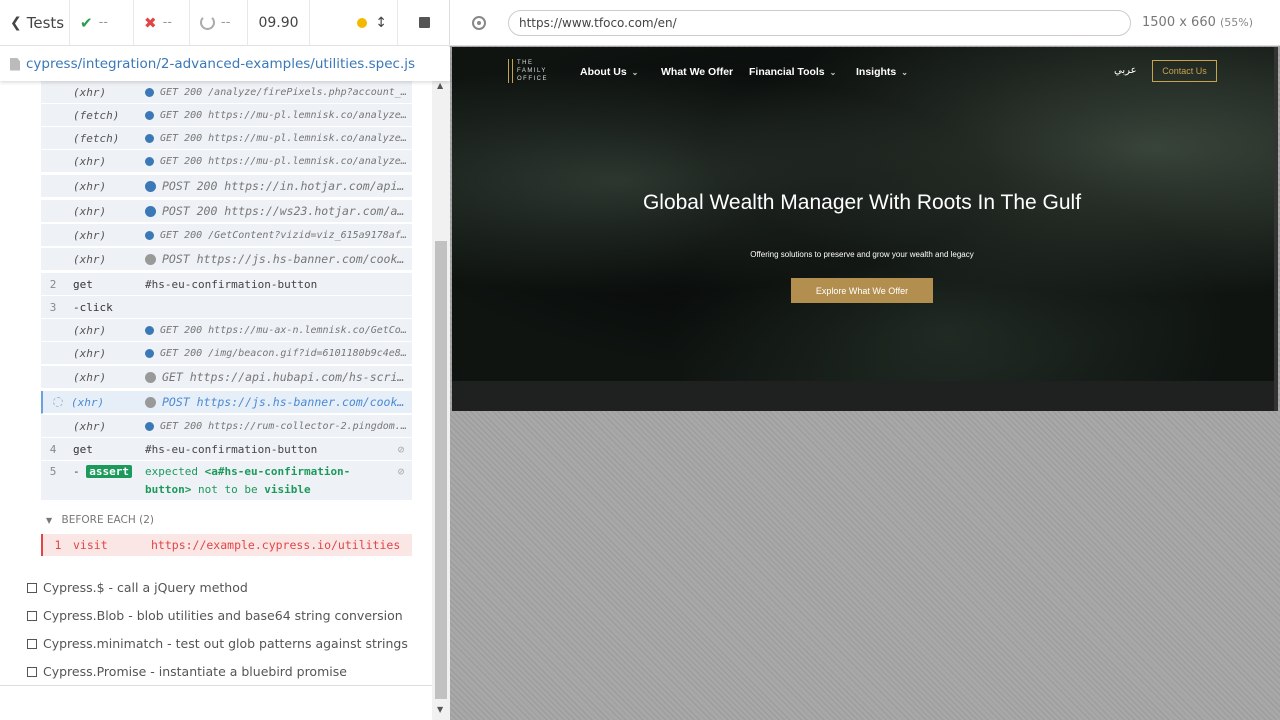 The width and height of the screenshot is (1280, 720). Describe the element at coordinates (440, 85) in the screenshot. I see `scroll-up-icon: ▲` at that location.